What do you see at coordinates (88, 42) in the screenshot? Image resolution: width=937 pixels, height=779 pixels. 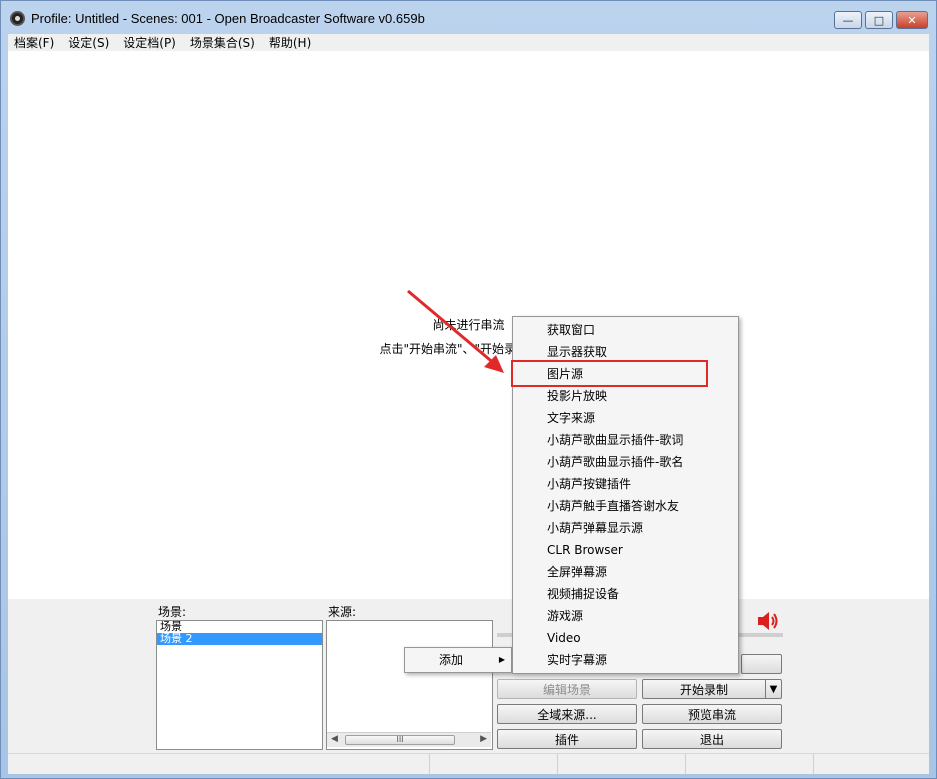 I see `menu-settings: 设定(S)` at bounding box center [88, 42].